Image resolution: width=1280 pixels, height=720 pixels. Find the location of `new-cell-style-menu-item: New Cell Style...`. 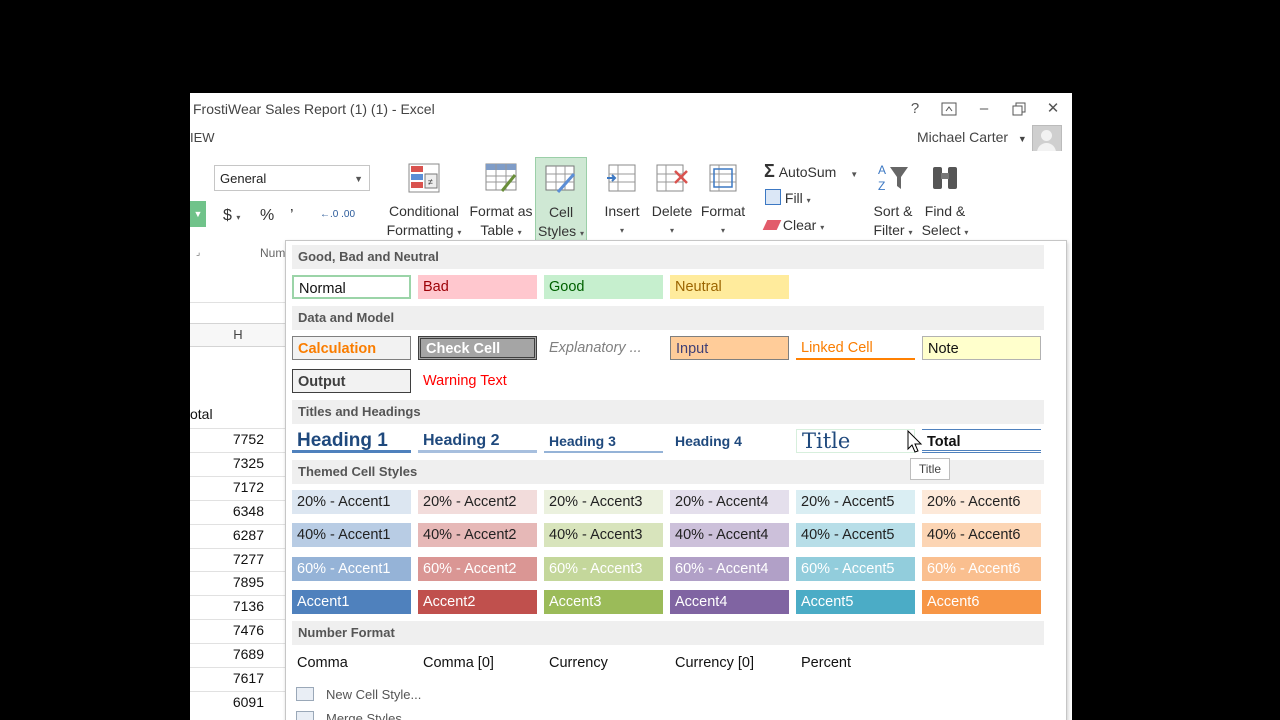

new-cell-style-menu-item: New Cell Style... is located at coordinates (358, 694).